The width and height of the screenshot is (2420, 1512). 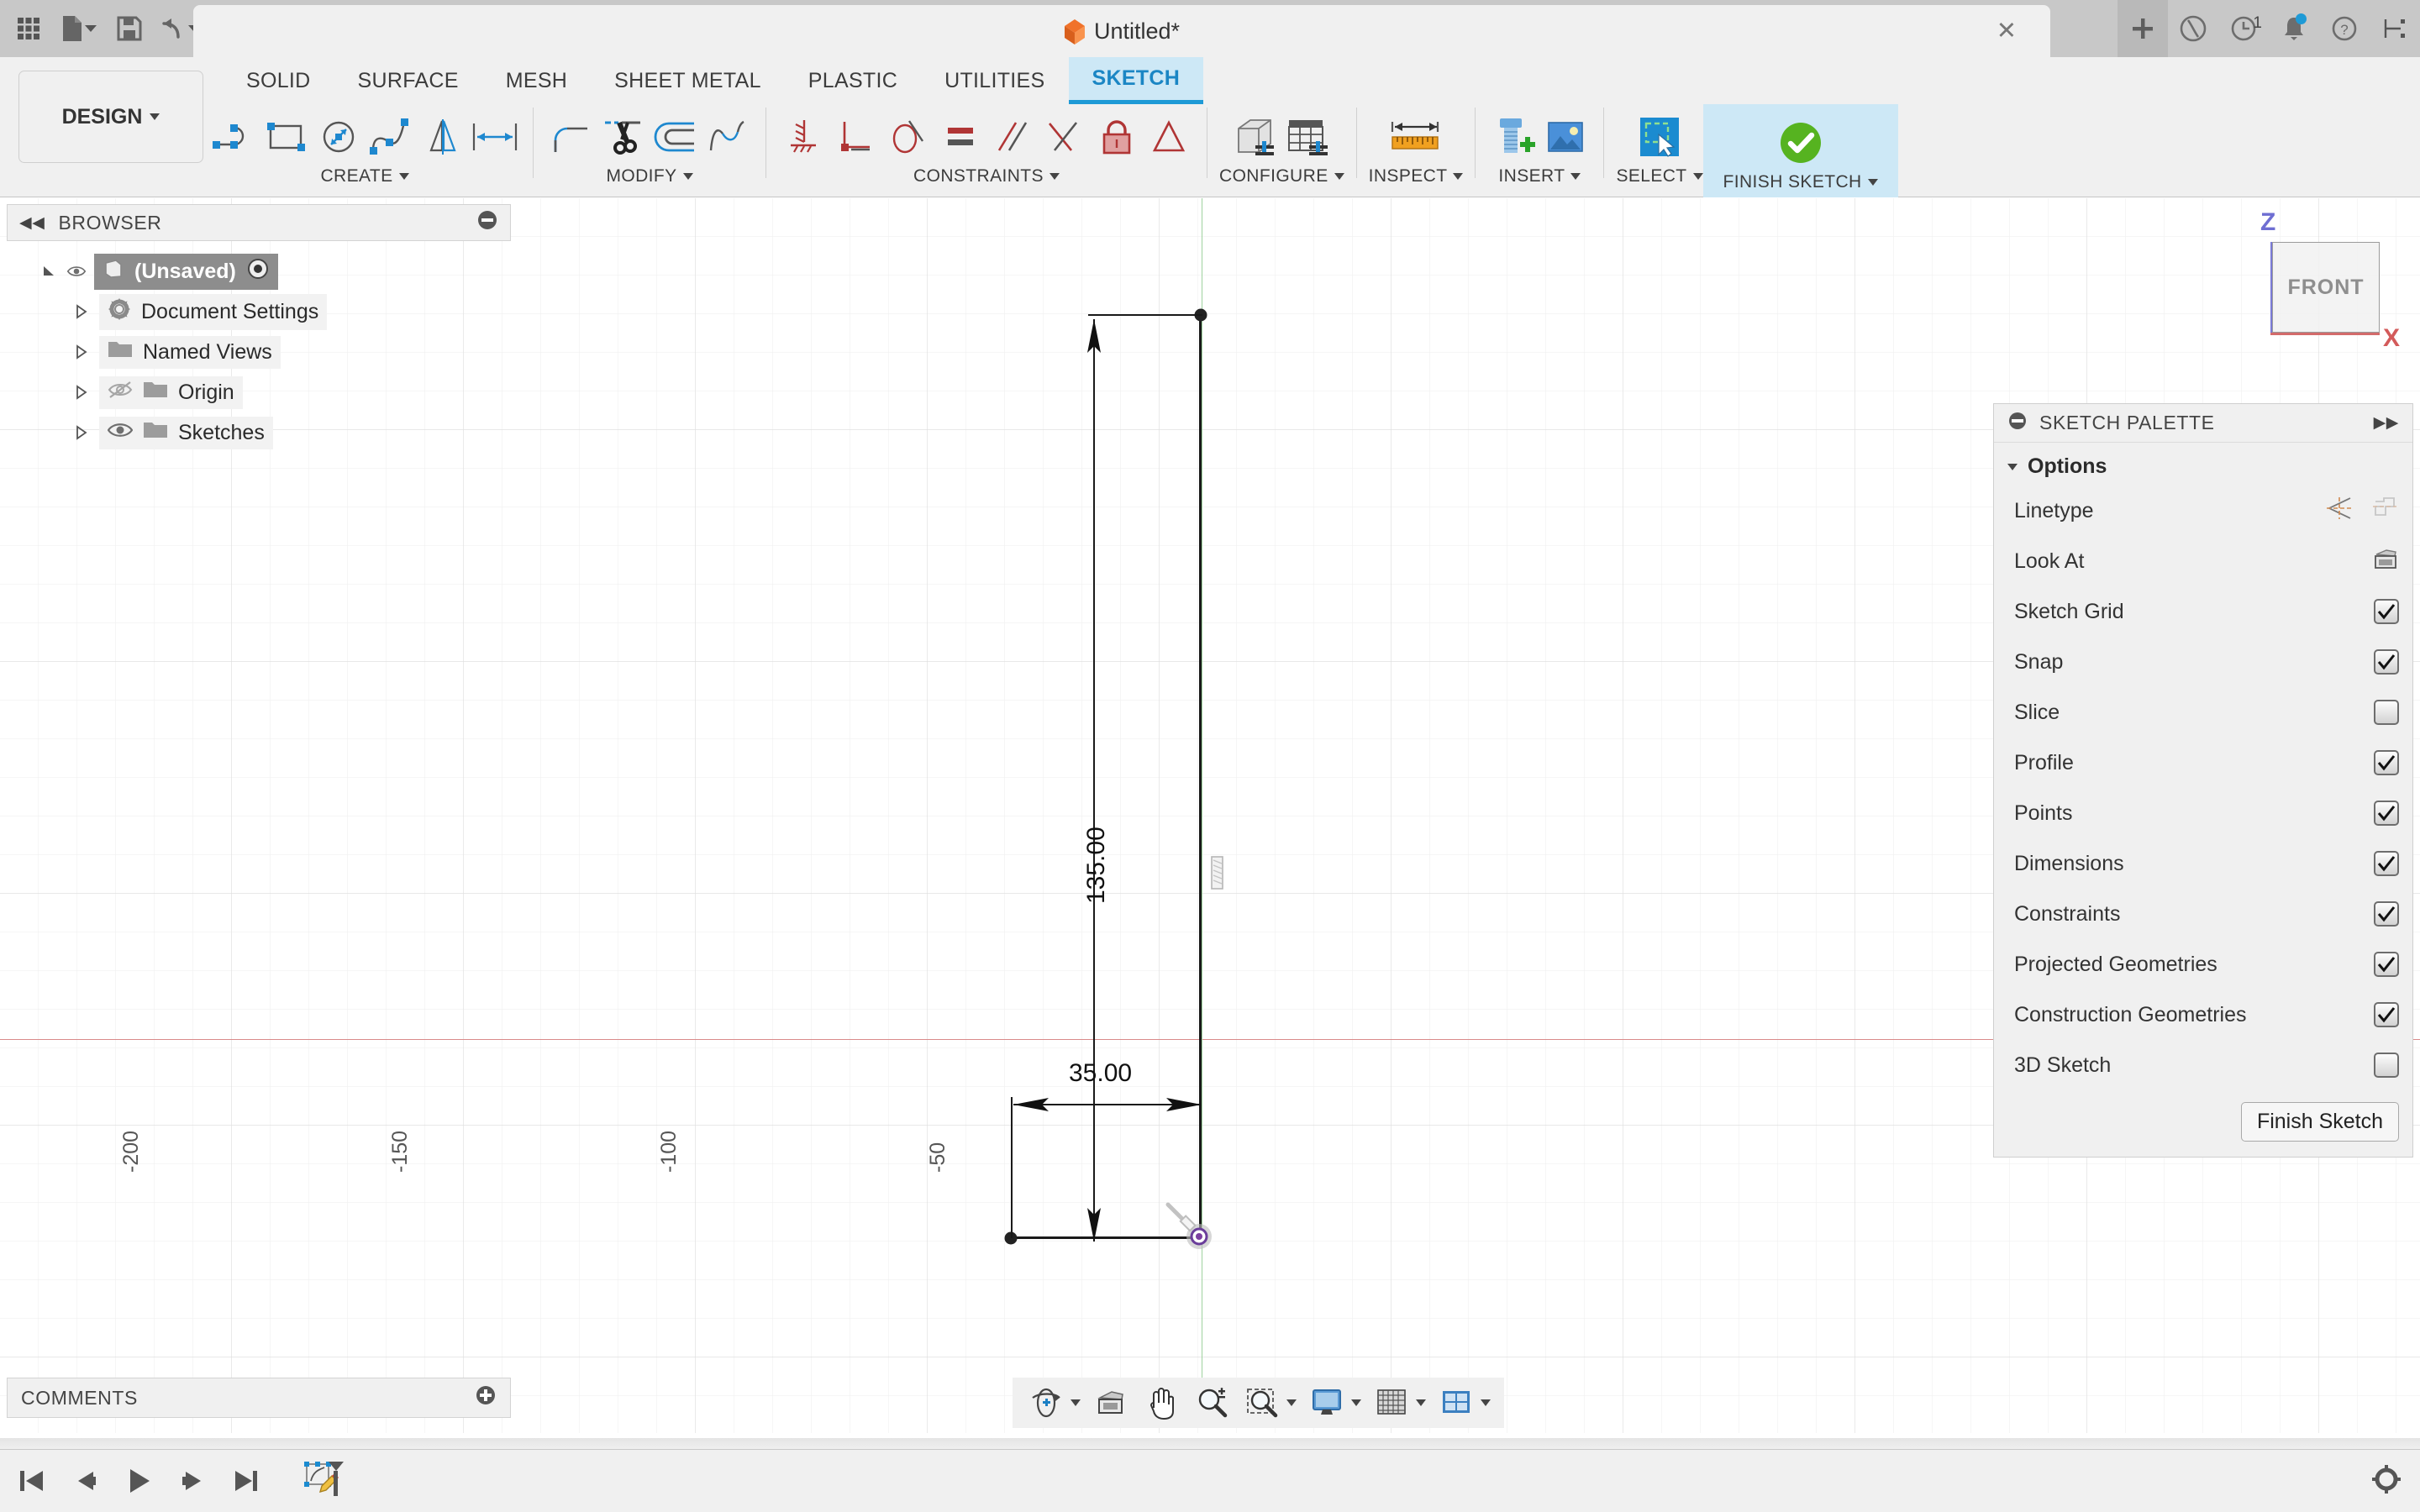 What do you see at coordinates (2387, 1481) in the screenshot?
I see `timeline-settings-gear-icon` at bounding box center [2387, 1481].